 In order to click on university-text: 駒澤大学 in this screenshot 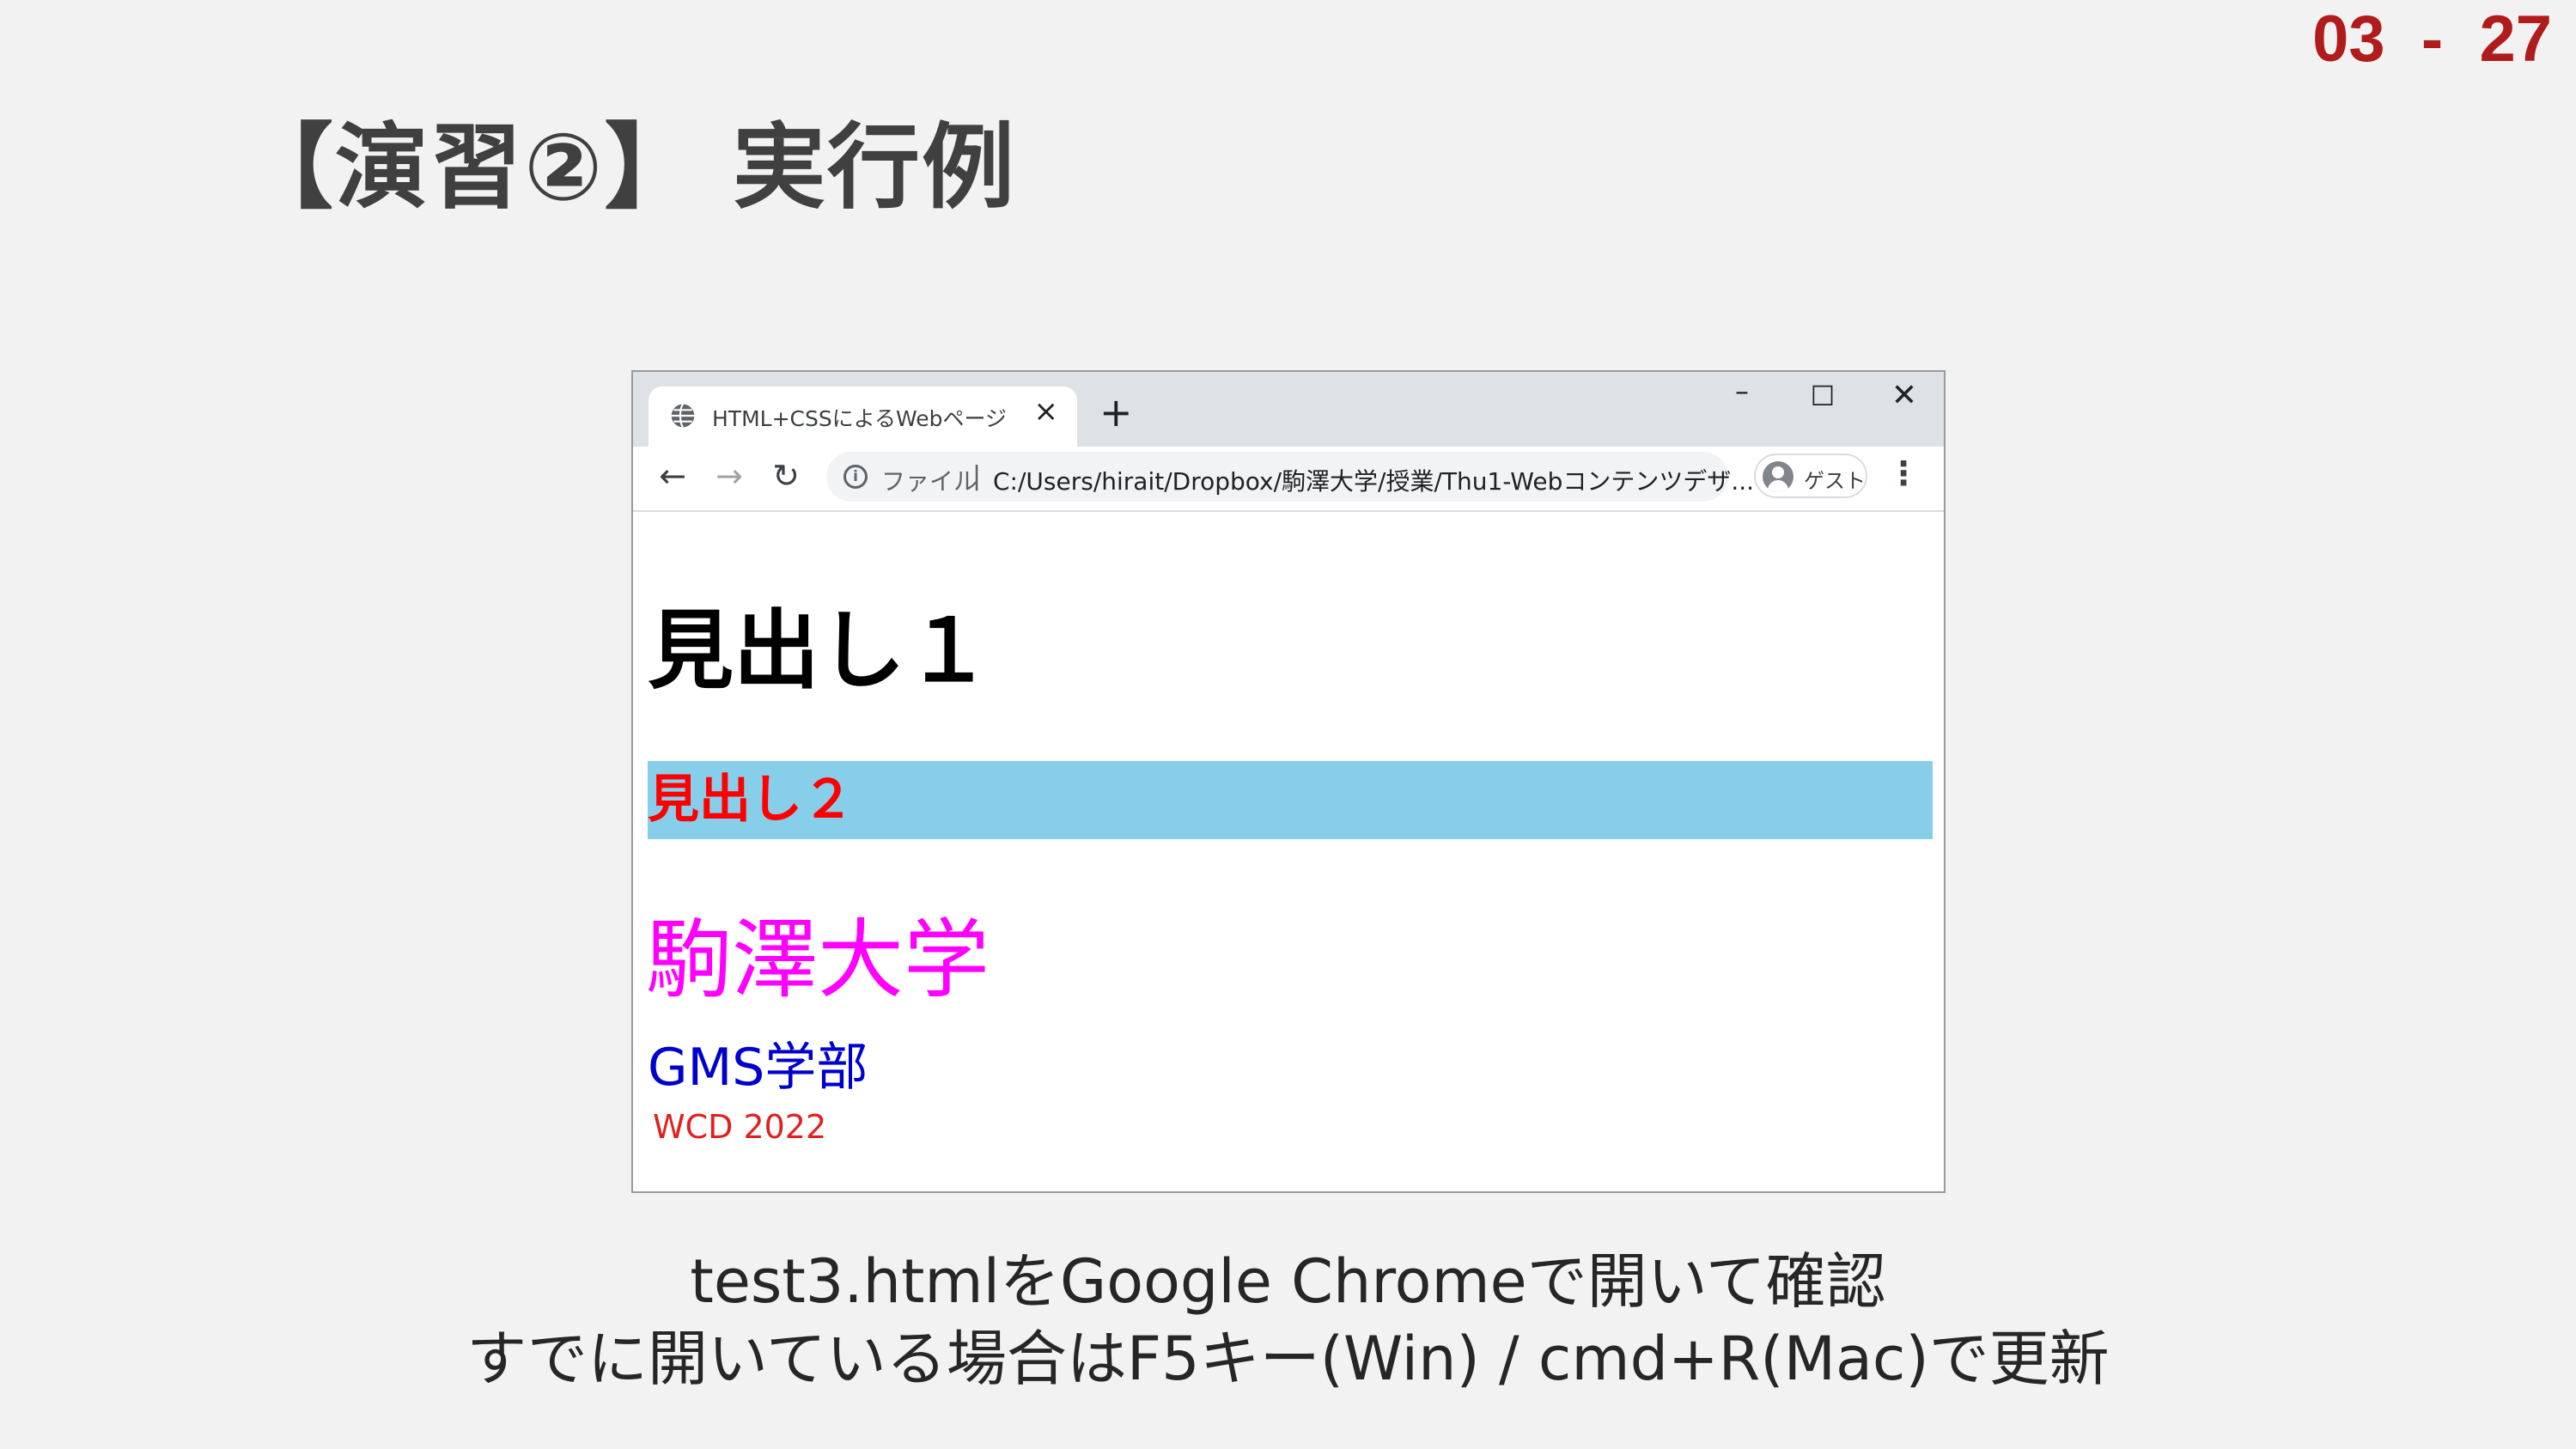, I will do `click(818, 960)`.